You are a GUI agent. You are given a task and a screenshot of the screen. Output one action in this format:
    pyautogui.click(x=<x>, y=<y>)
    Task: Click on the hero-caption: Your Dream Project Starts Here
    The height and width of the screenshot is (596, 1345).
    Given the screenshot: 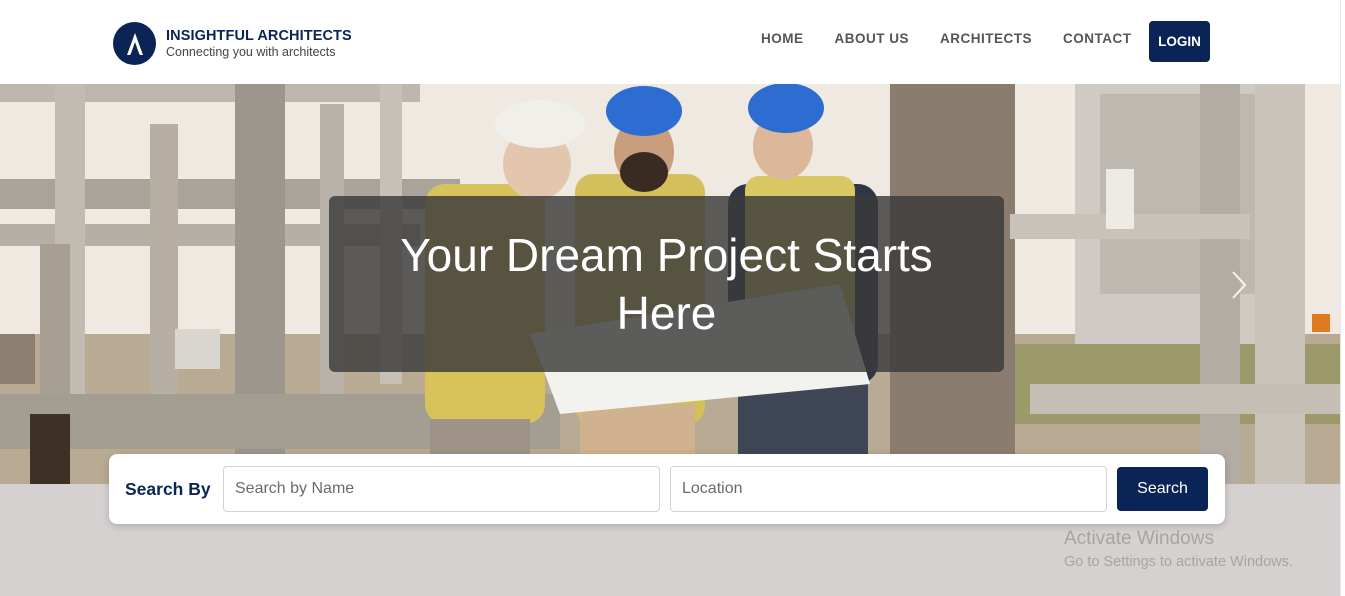 What is the action you would take?
    pyautogui.click(x=666, y=284)
    